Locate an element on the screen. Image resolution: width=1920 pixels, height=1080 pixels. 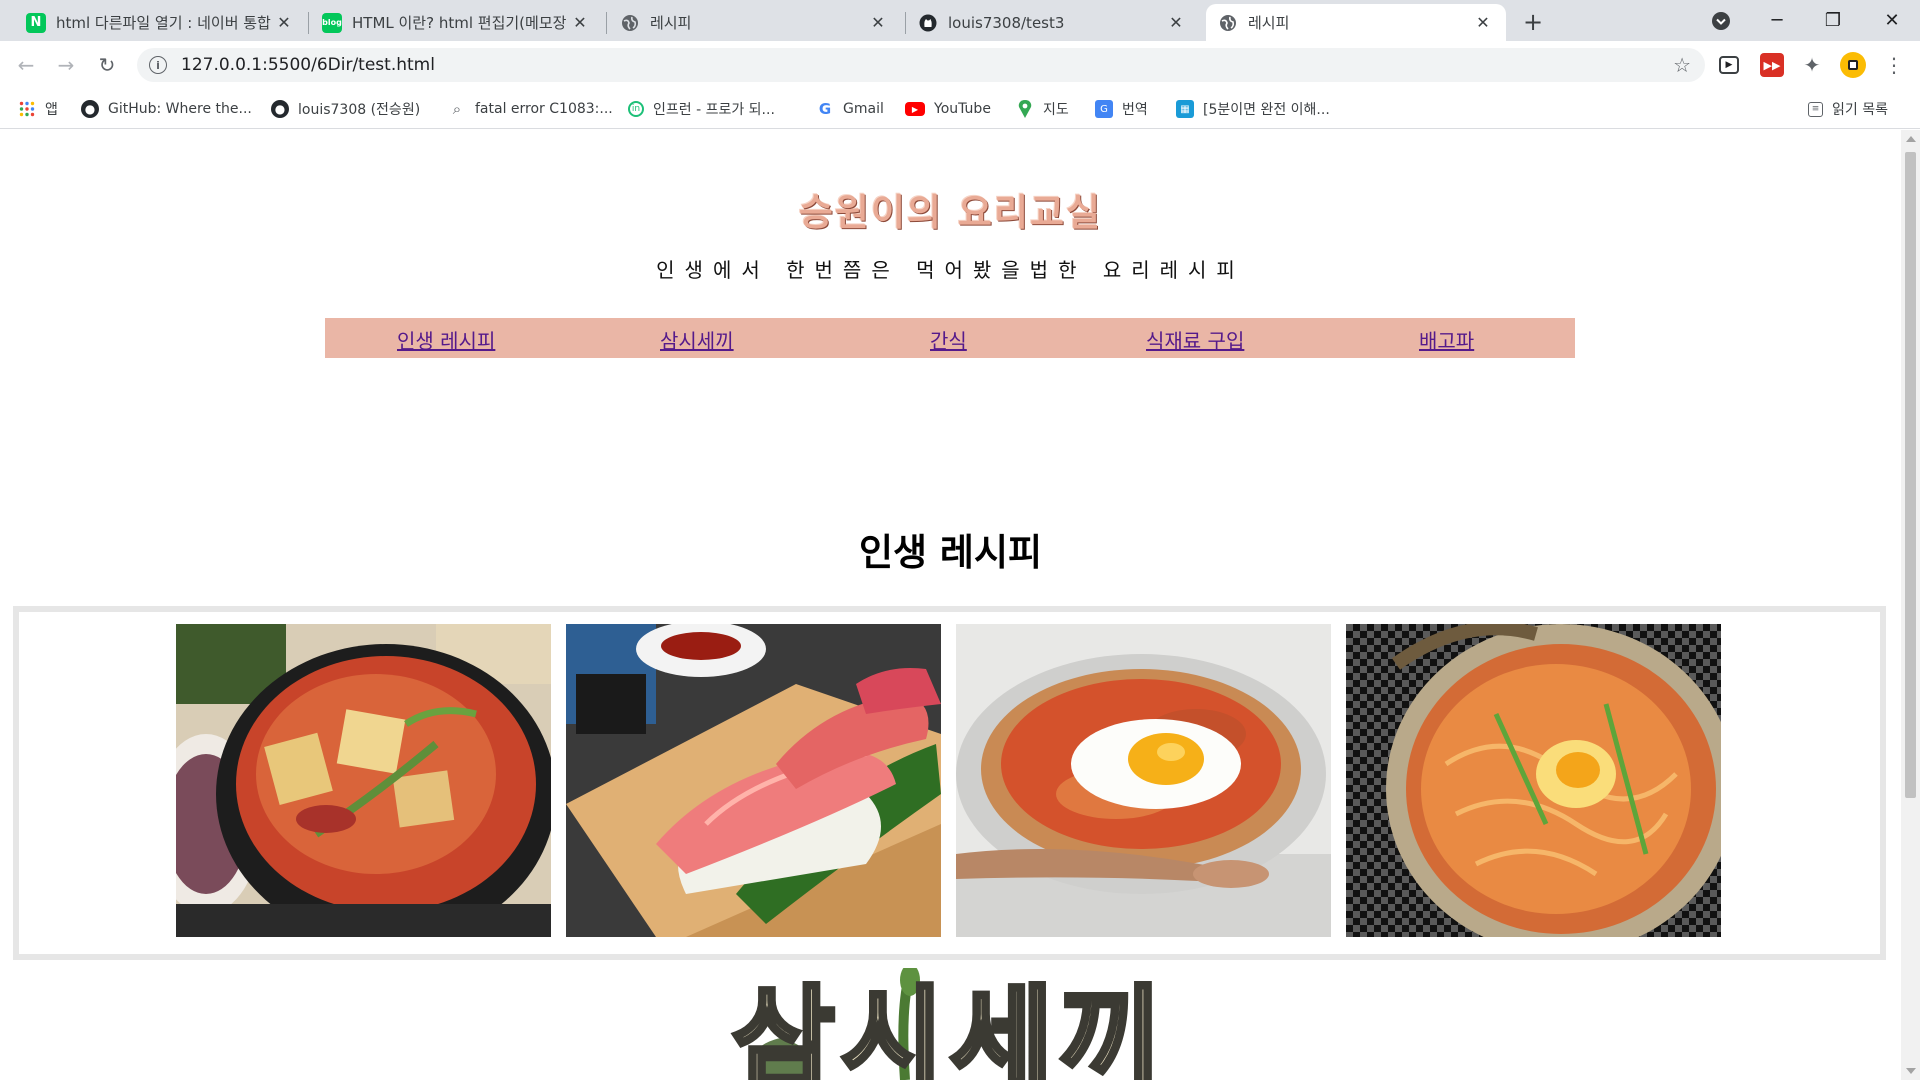
naver-icon: N is located at coordinates (36, 22).